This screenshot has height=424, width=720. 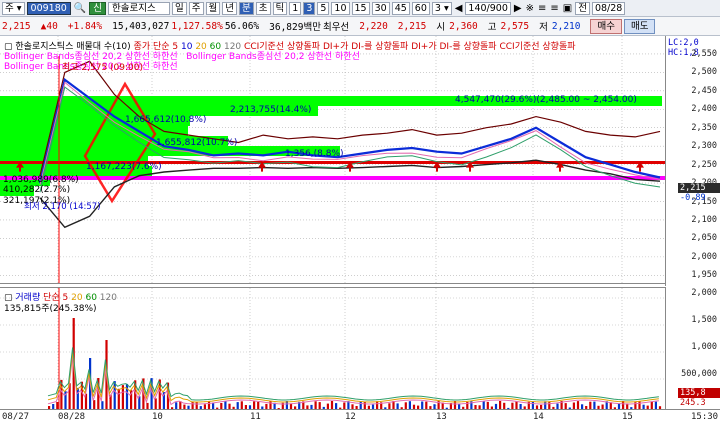 I want to click on interval-45: 45, so click(x=400, y=8).